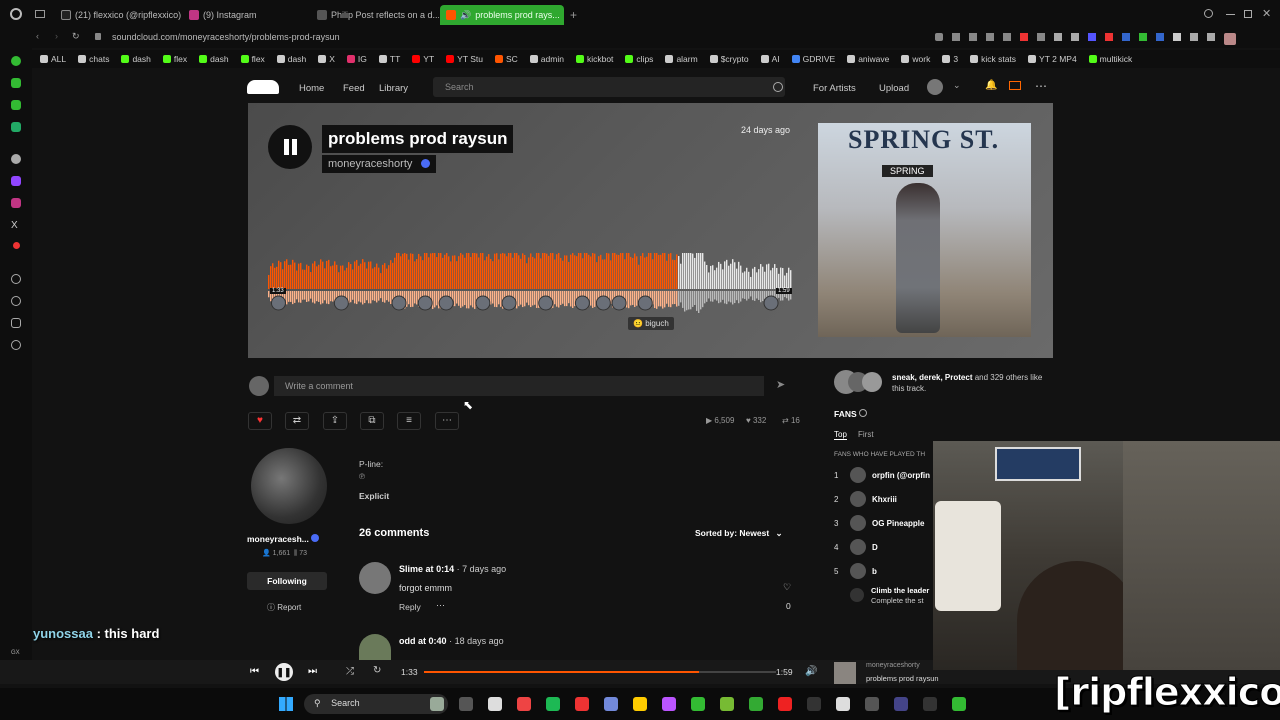 The height and width of the screenshot is (720, 1280). I want to click on comment-user: odd at 0:40, so click(423, 641).